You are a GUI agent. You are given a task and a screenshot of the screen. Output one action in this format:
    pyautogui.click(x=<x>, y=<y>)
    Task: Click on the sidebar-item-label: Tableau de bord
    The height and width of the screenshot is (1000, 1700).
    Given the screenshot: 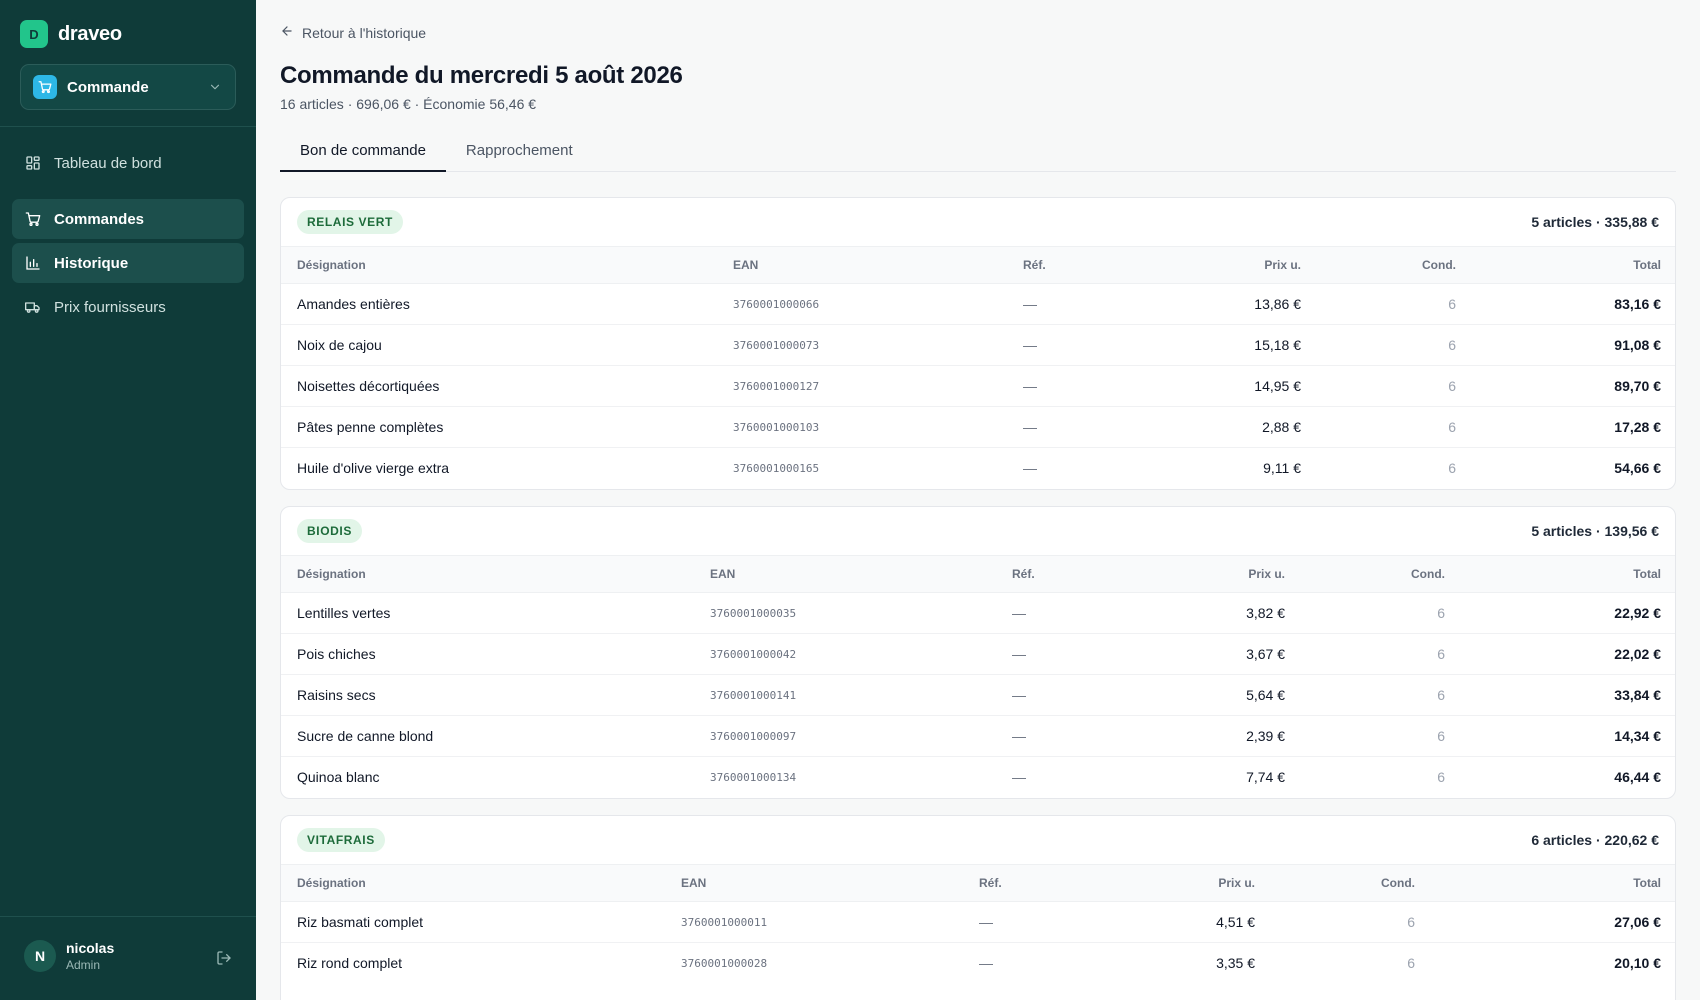 What is the action you would take?
    pyautogui.click(x=108, y=163)
    